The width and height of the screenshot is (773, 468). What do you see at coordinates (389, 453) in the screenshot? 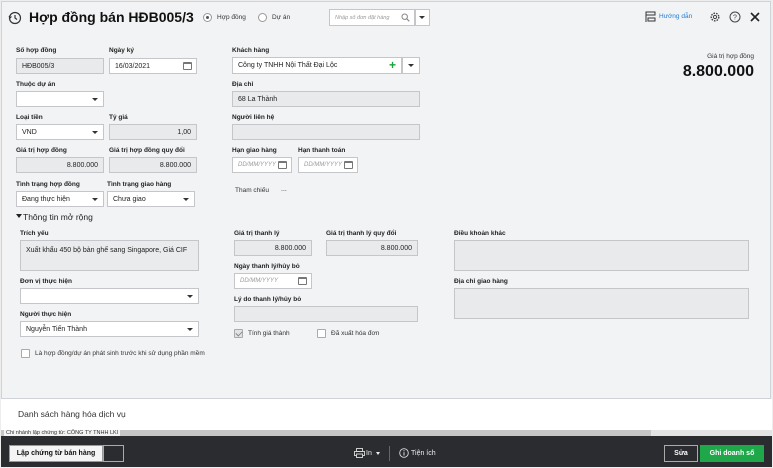
I see `divider` at bounding box center [389, 453].